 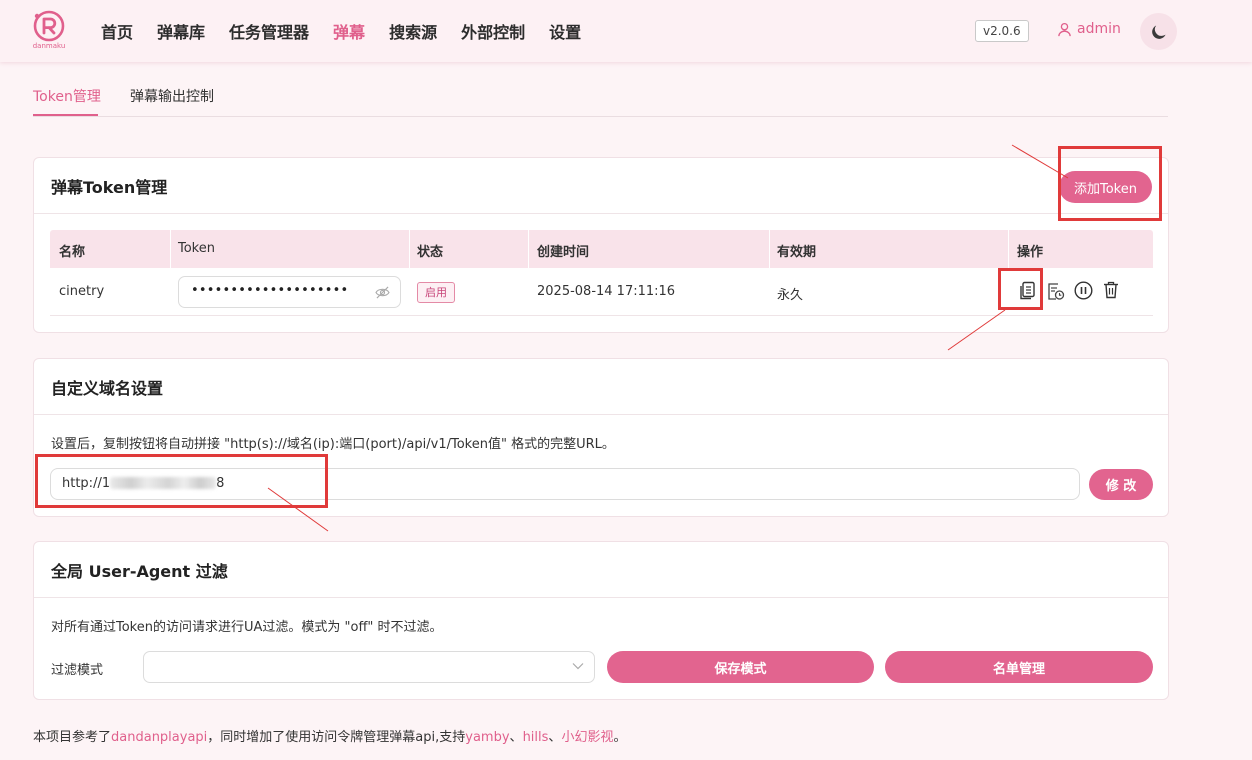 What do you see at coordinates (601, 387) in the screenshot?
I see `domain-card-title: 自定义域名设置` at bounding box center [601, 387].